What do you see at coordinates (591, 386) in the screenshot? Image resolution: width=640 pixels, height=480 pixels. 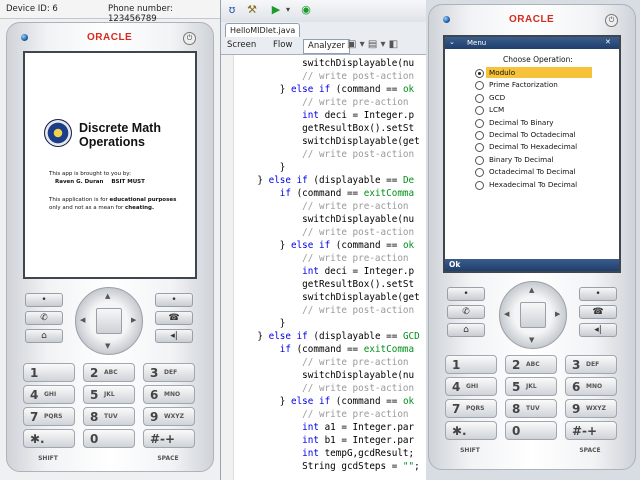 I see `key-6: 6 MNO` at bounding box center [591, 386].